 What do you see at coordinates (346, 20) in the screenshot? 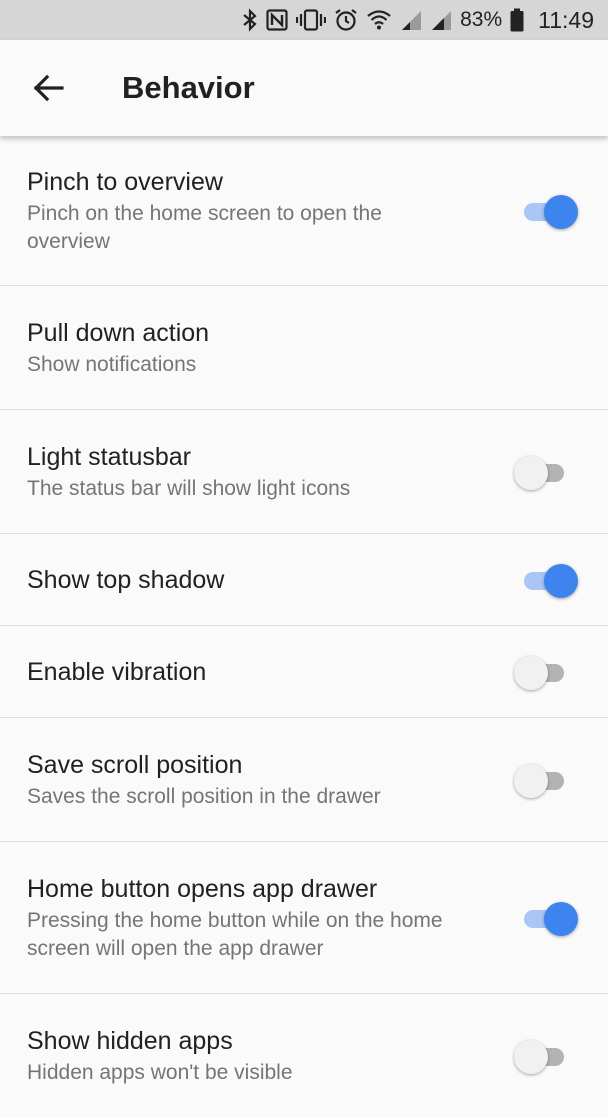
I see `alarm-icon` at bounding box center [346, 20].